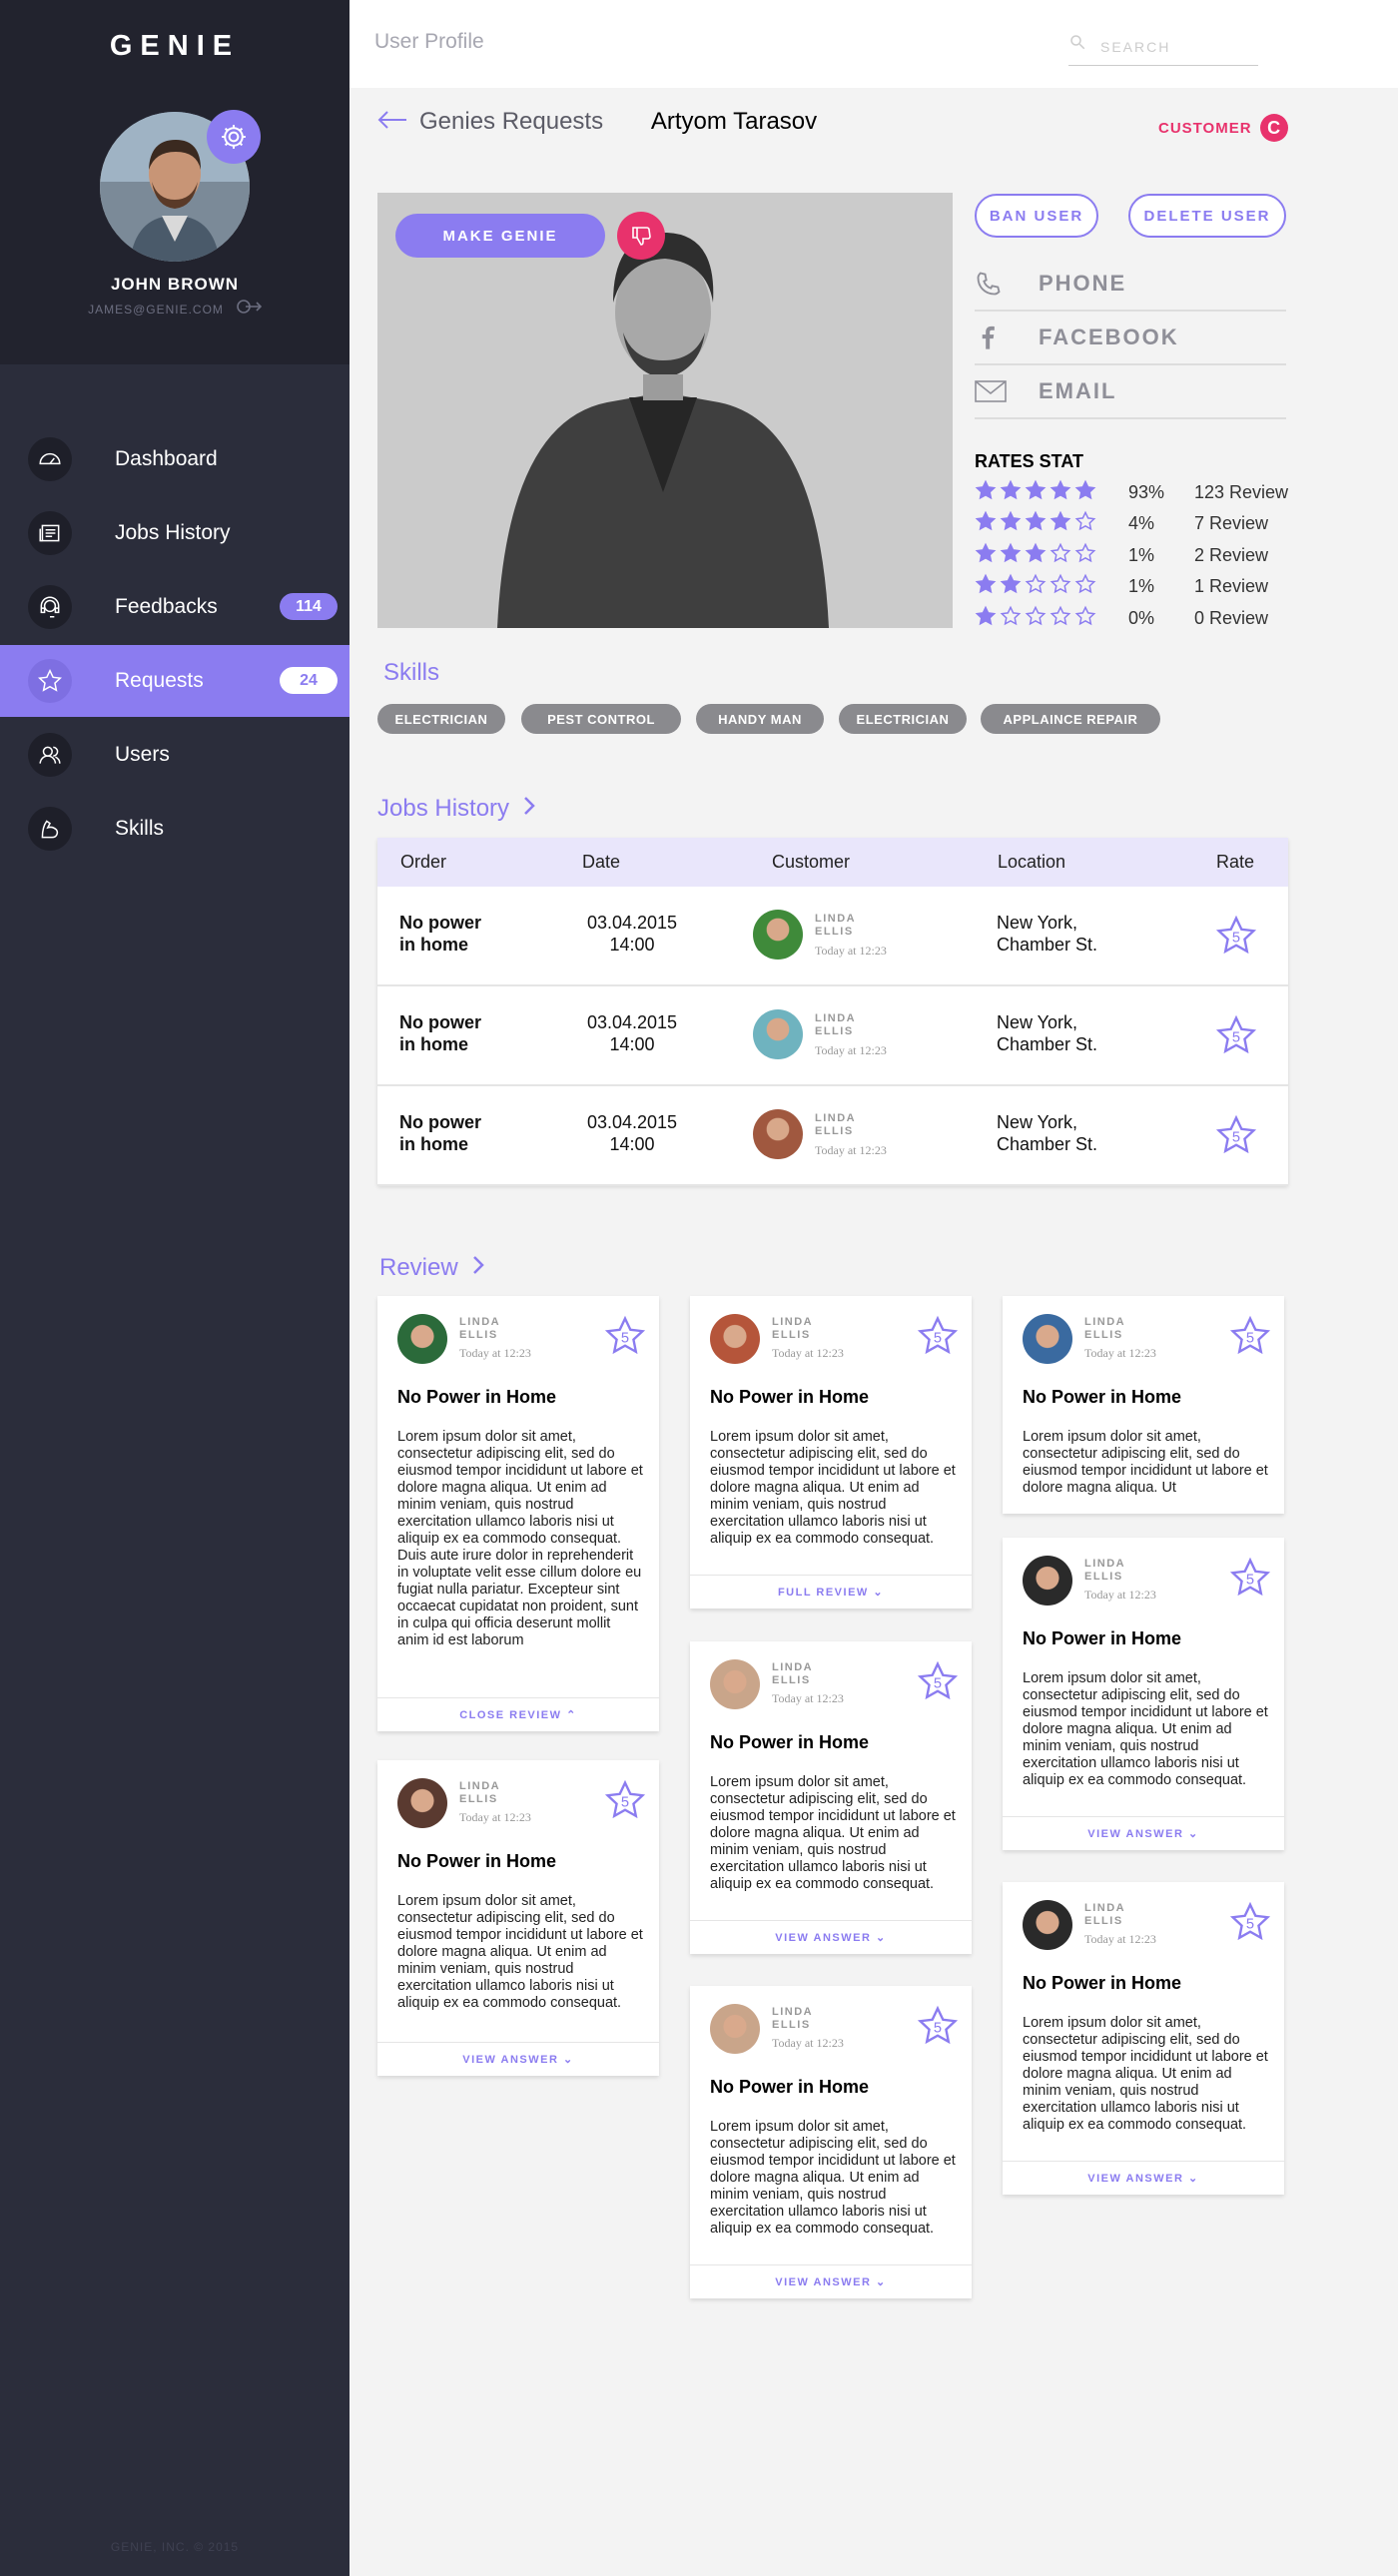 The height and width of the screenshot is (2576, 1398). I want to click on sidebar-item-users: Users, so click(175, 755).